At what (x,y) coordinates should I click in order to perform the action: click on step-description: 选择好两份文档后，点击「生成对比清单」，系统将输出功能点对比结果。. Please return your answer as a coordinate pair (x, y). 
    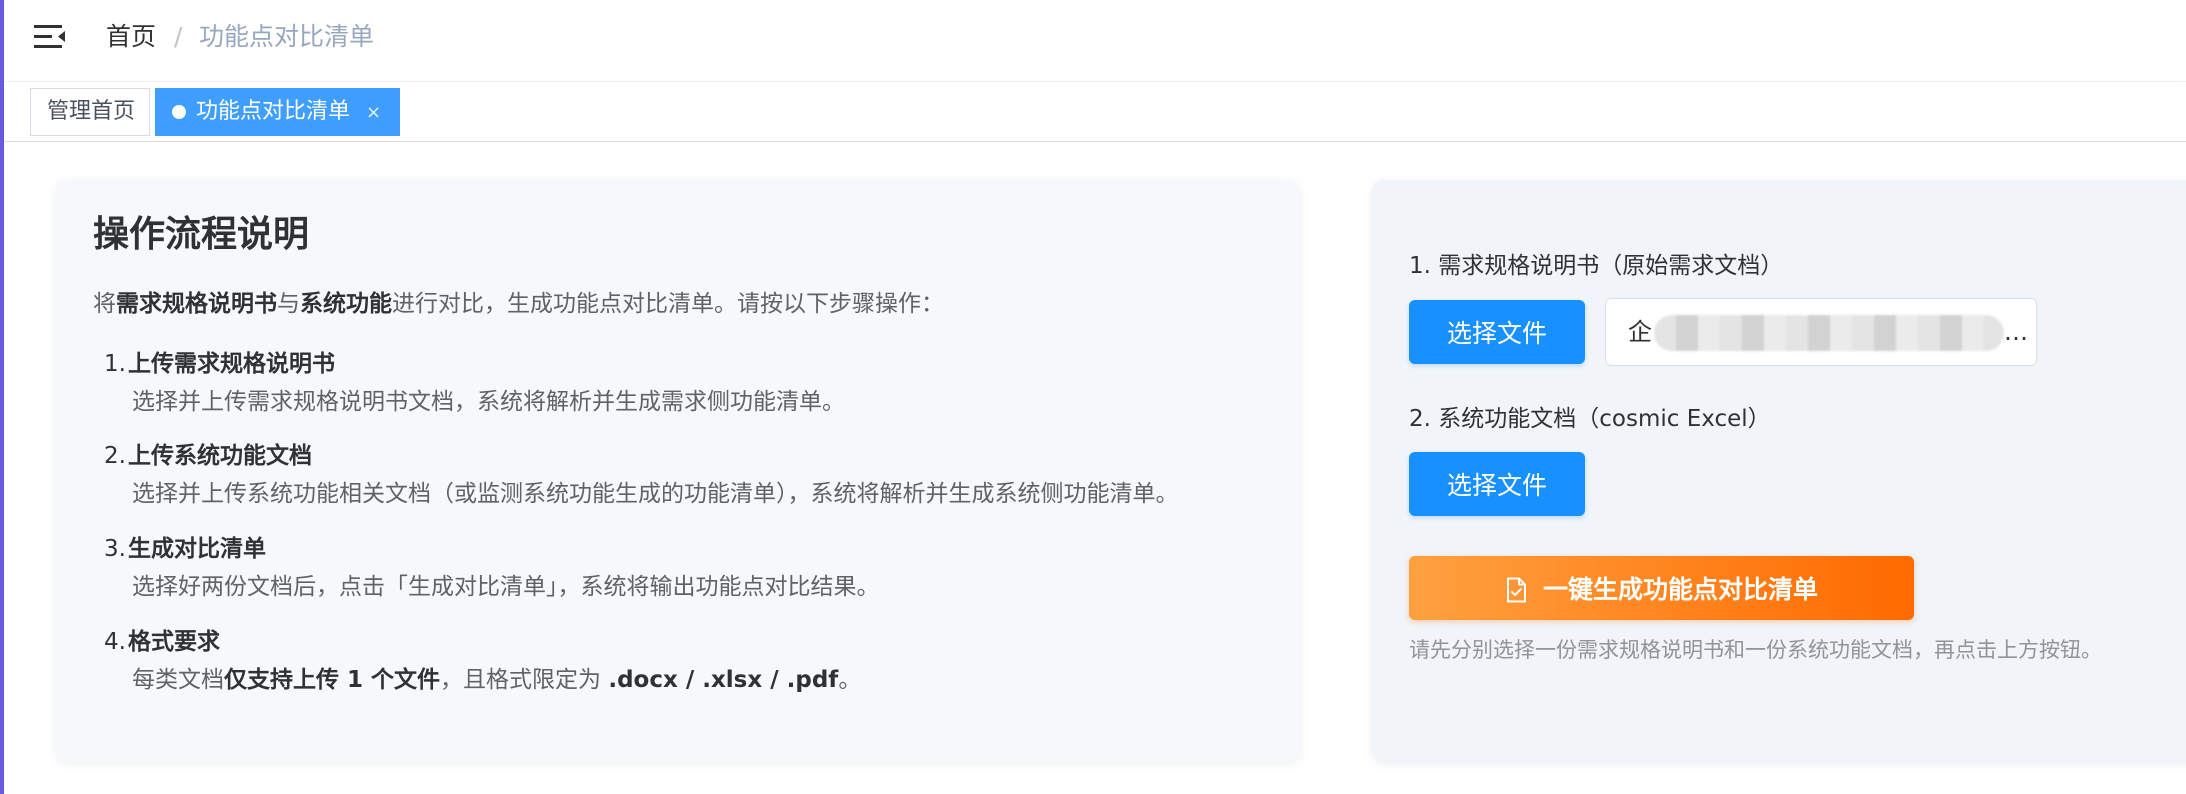
    Looking at the image, I should click on (506, 587).